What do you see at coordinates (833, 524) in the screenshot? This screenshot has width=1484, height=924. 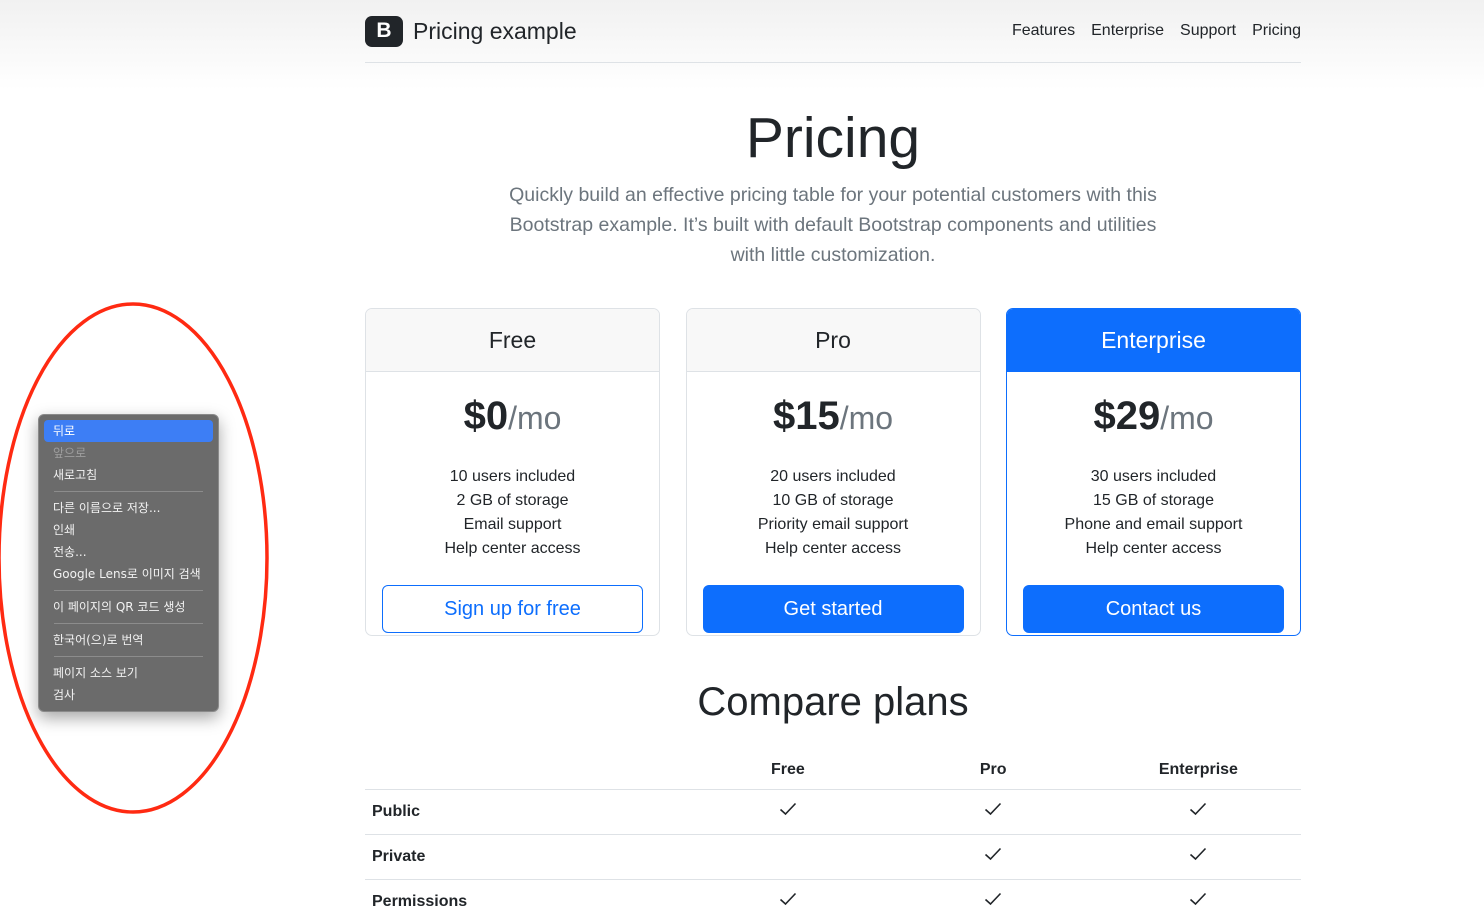 I see `feature-item: Priority email support` at bounding box center [833, 524].